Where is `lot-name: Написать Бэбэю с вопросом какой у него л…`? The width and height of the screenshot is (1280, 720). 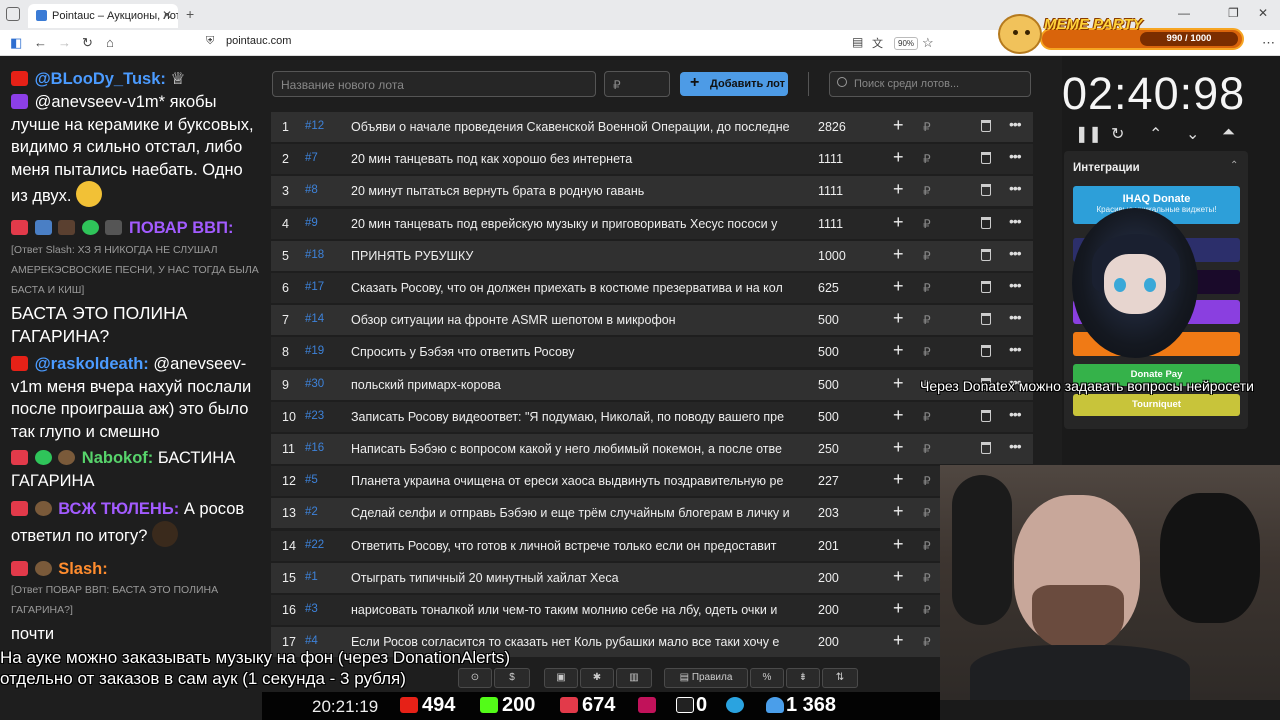
lot-name: Написать Бэбэю с вопросом какой у него л… is located at coordinates (570, 449).